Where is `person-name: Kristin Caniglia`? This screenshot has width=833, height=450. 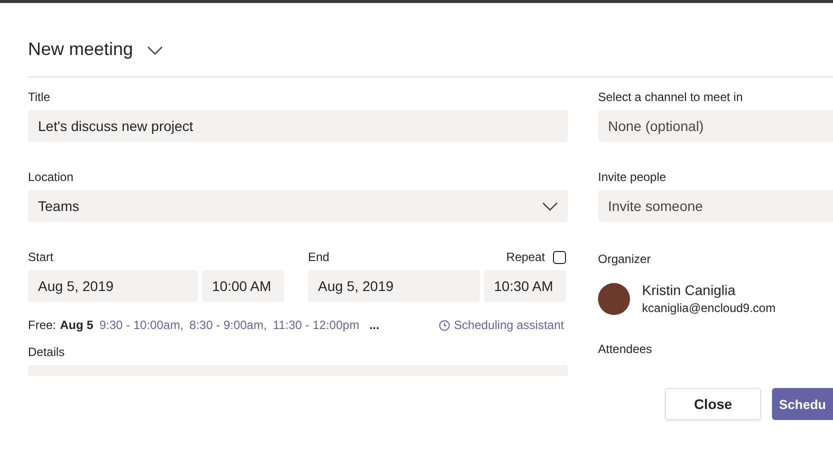 person-name: Kristin Caniglia is located at coordinates (689, 290).